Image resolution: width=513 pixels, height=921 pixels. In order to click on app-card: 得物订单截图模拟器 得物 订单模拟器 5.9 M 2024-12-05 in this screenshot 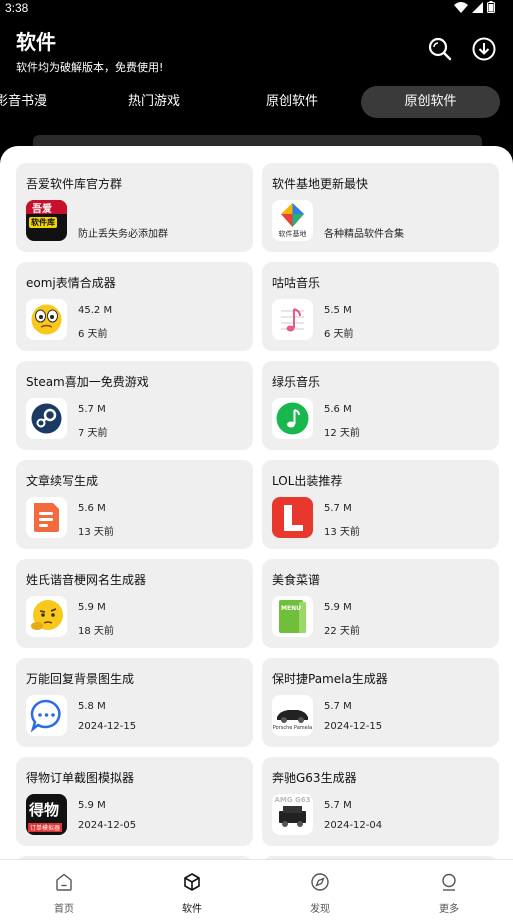, I will do `click(134, 801)`.